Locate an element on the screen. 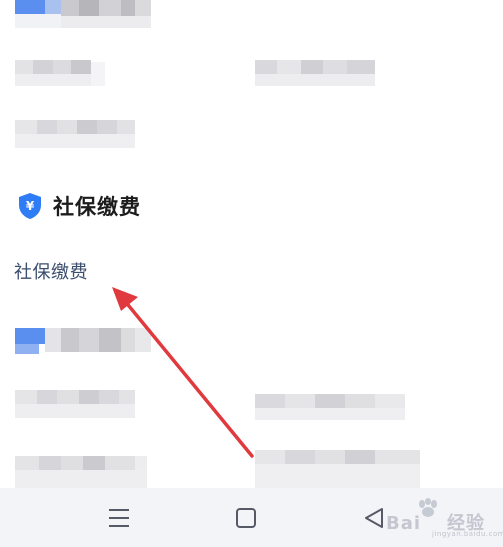 This screenshot has height=547, width=503. watermark-text: Bai is located at coordinates (404, 523).